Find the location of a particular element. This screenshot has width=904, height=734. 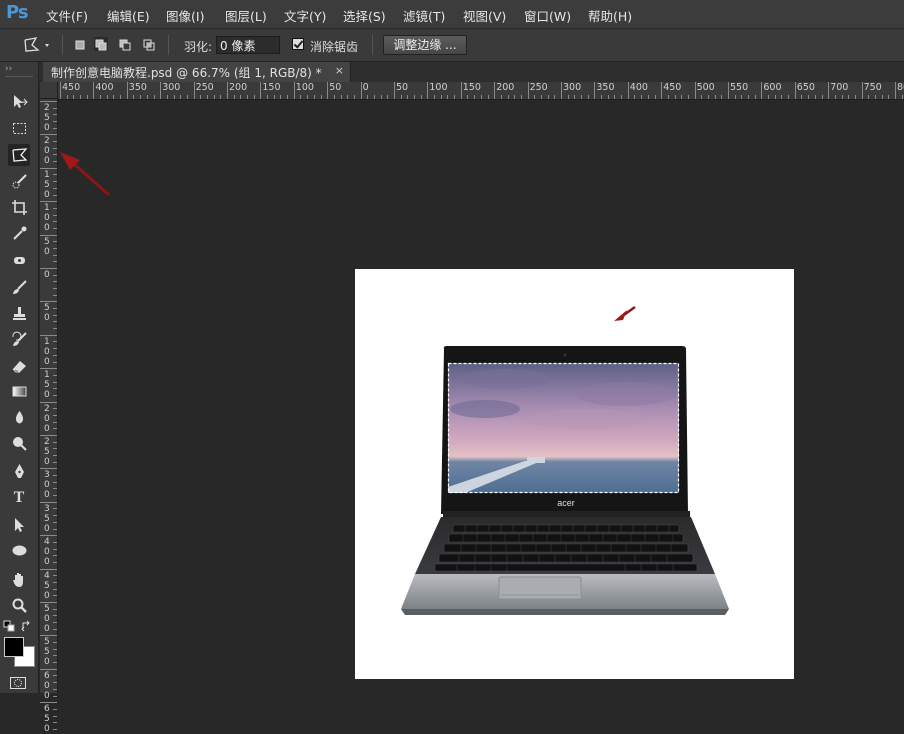

hand-icon is located at coordinates (17, 579).